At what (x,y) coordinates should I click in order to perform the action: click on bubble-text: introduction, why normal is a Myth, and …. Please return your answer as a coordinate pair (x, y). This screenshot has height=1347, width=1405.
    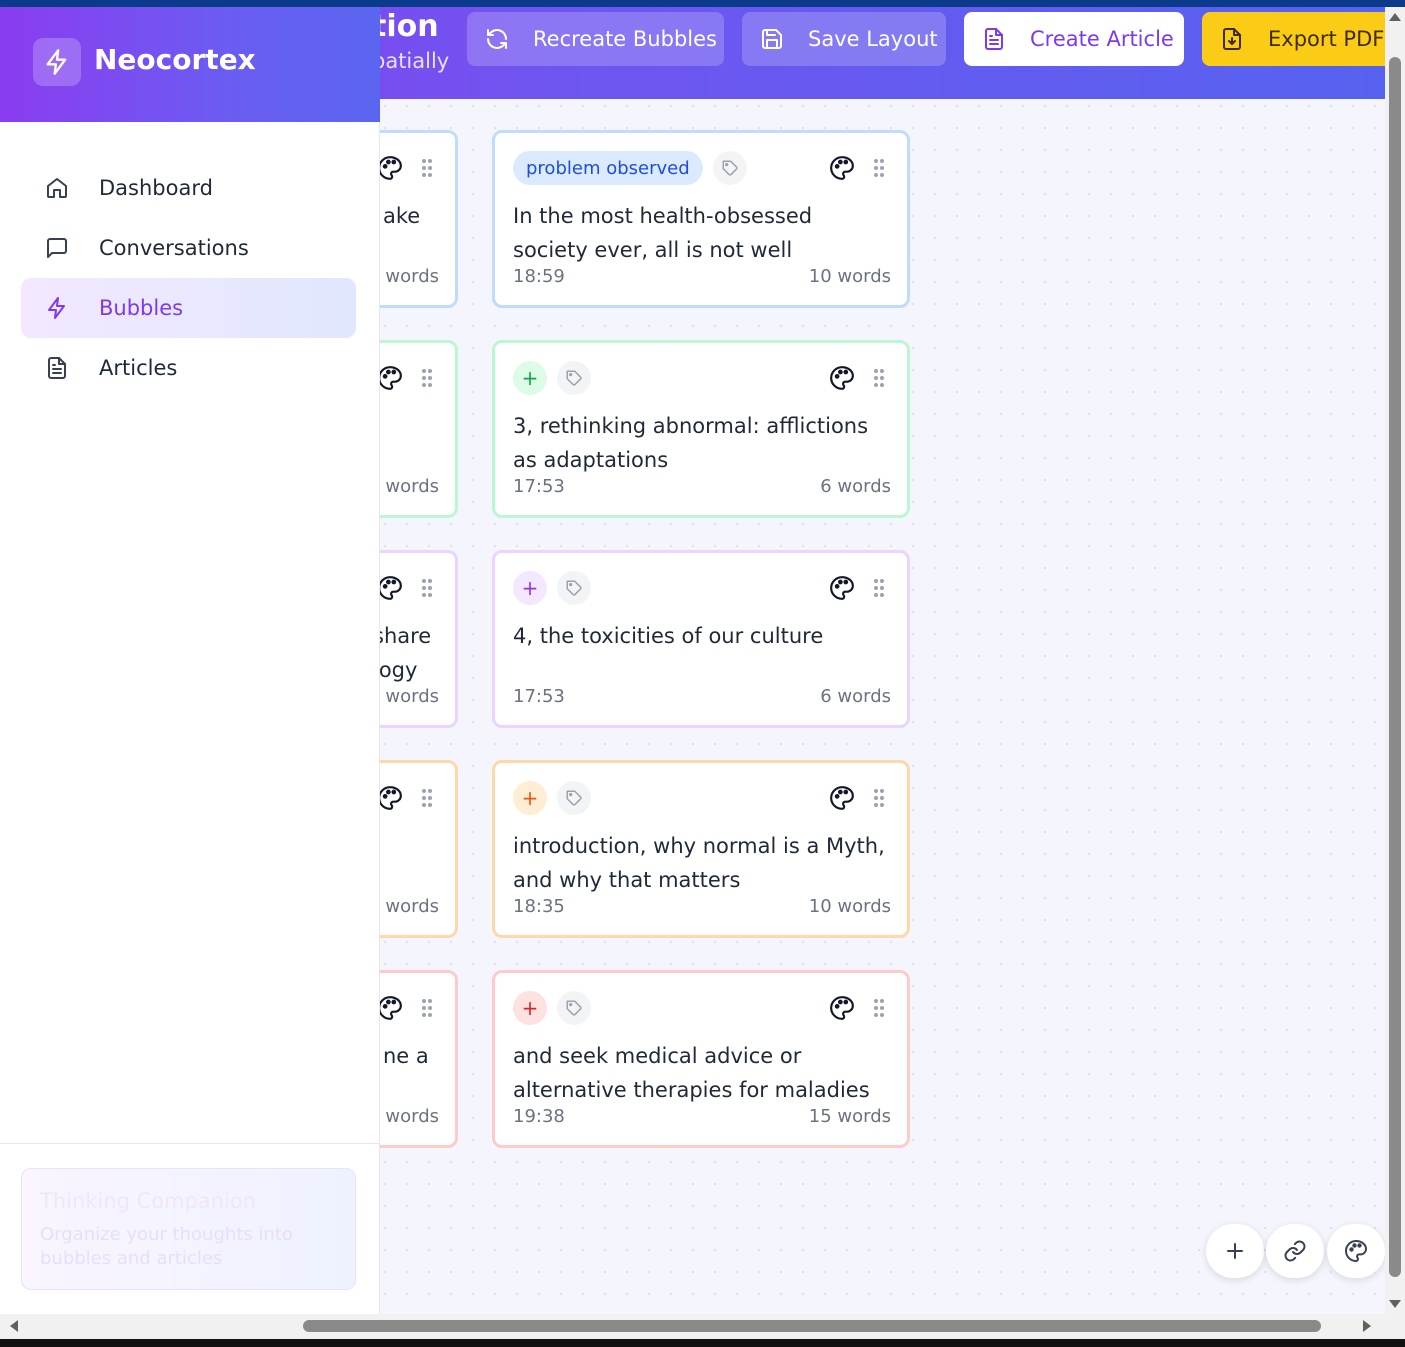
    Looking at the image, I should click on (703, 863).